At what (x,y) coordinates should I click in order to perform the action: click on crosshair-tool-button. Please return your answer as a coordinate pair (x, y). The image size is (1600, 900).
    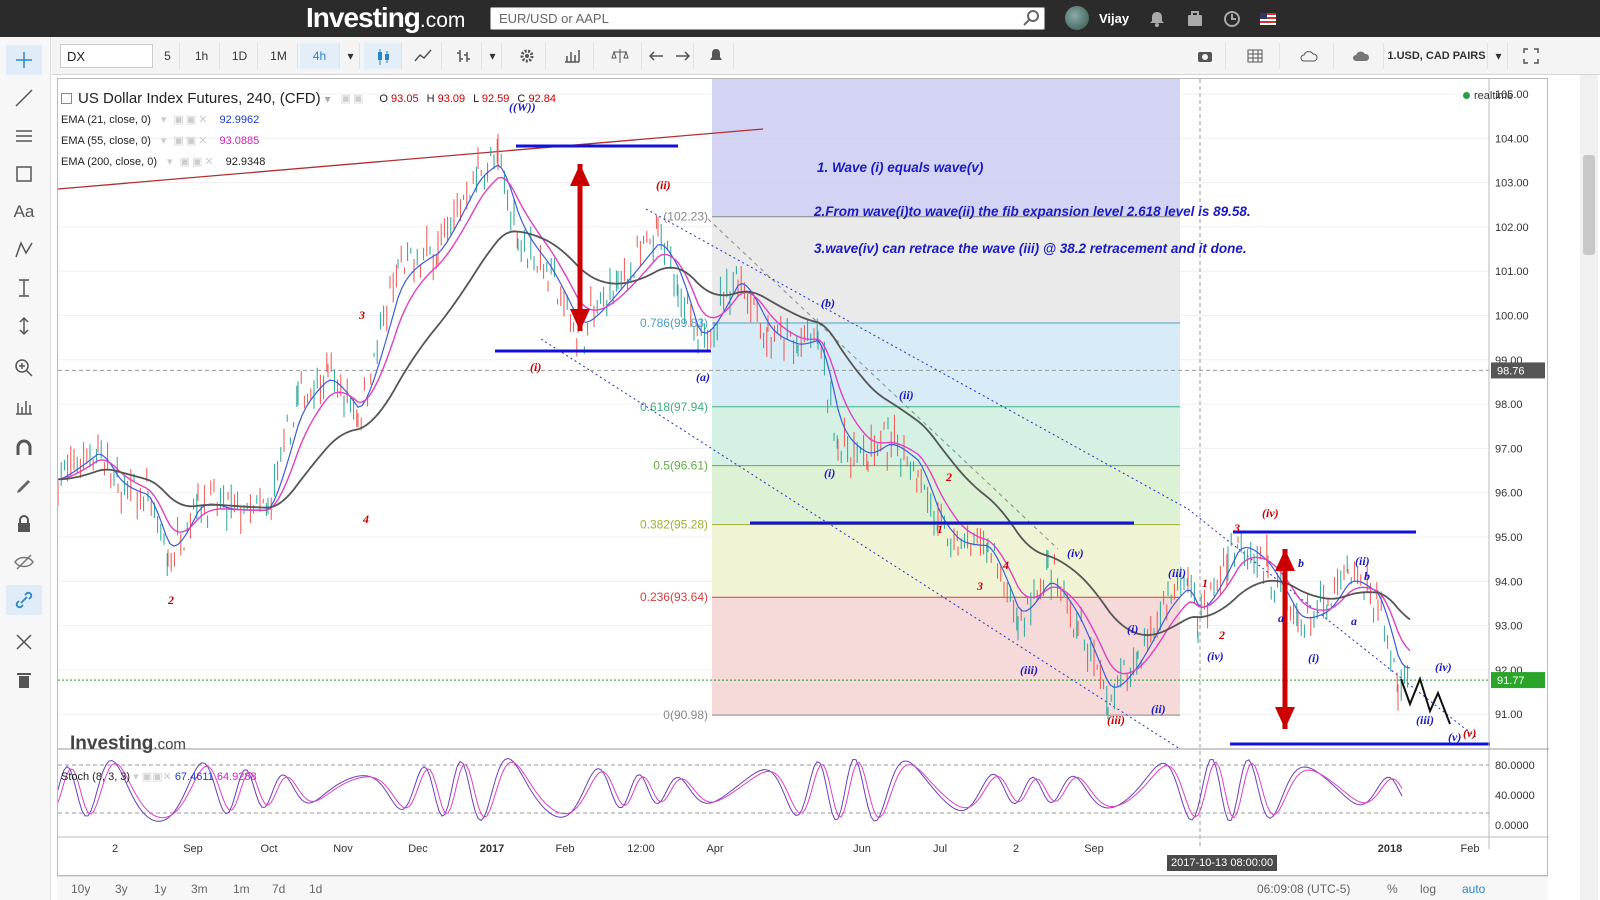
    Looking at the image, I should click on (24, 60).